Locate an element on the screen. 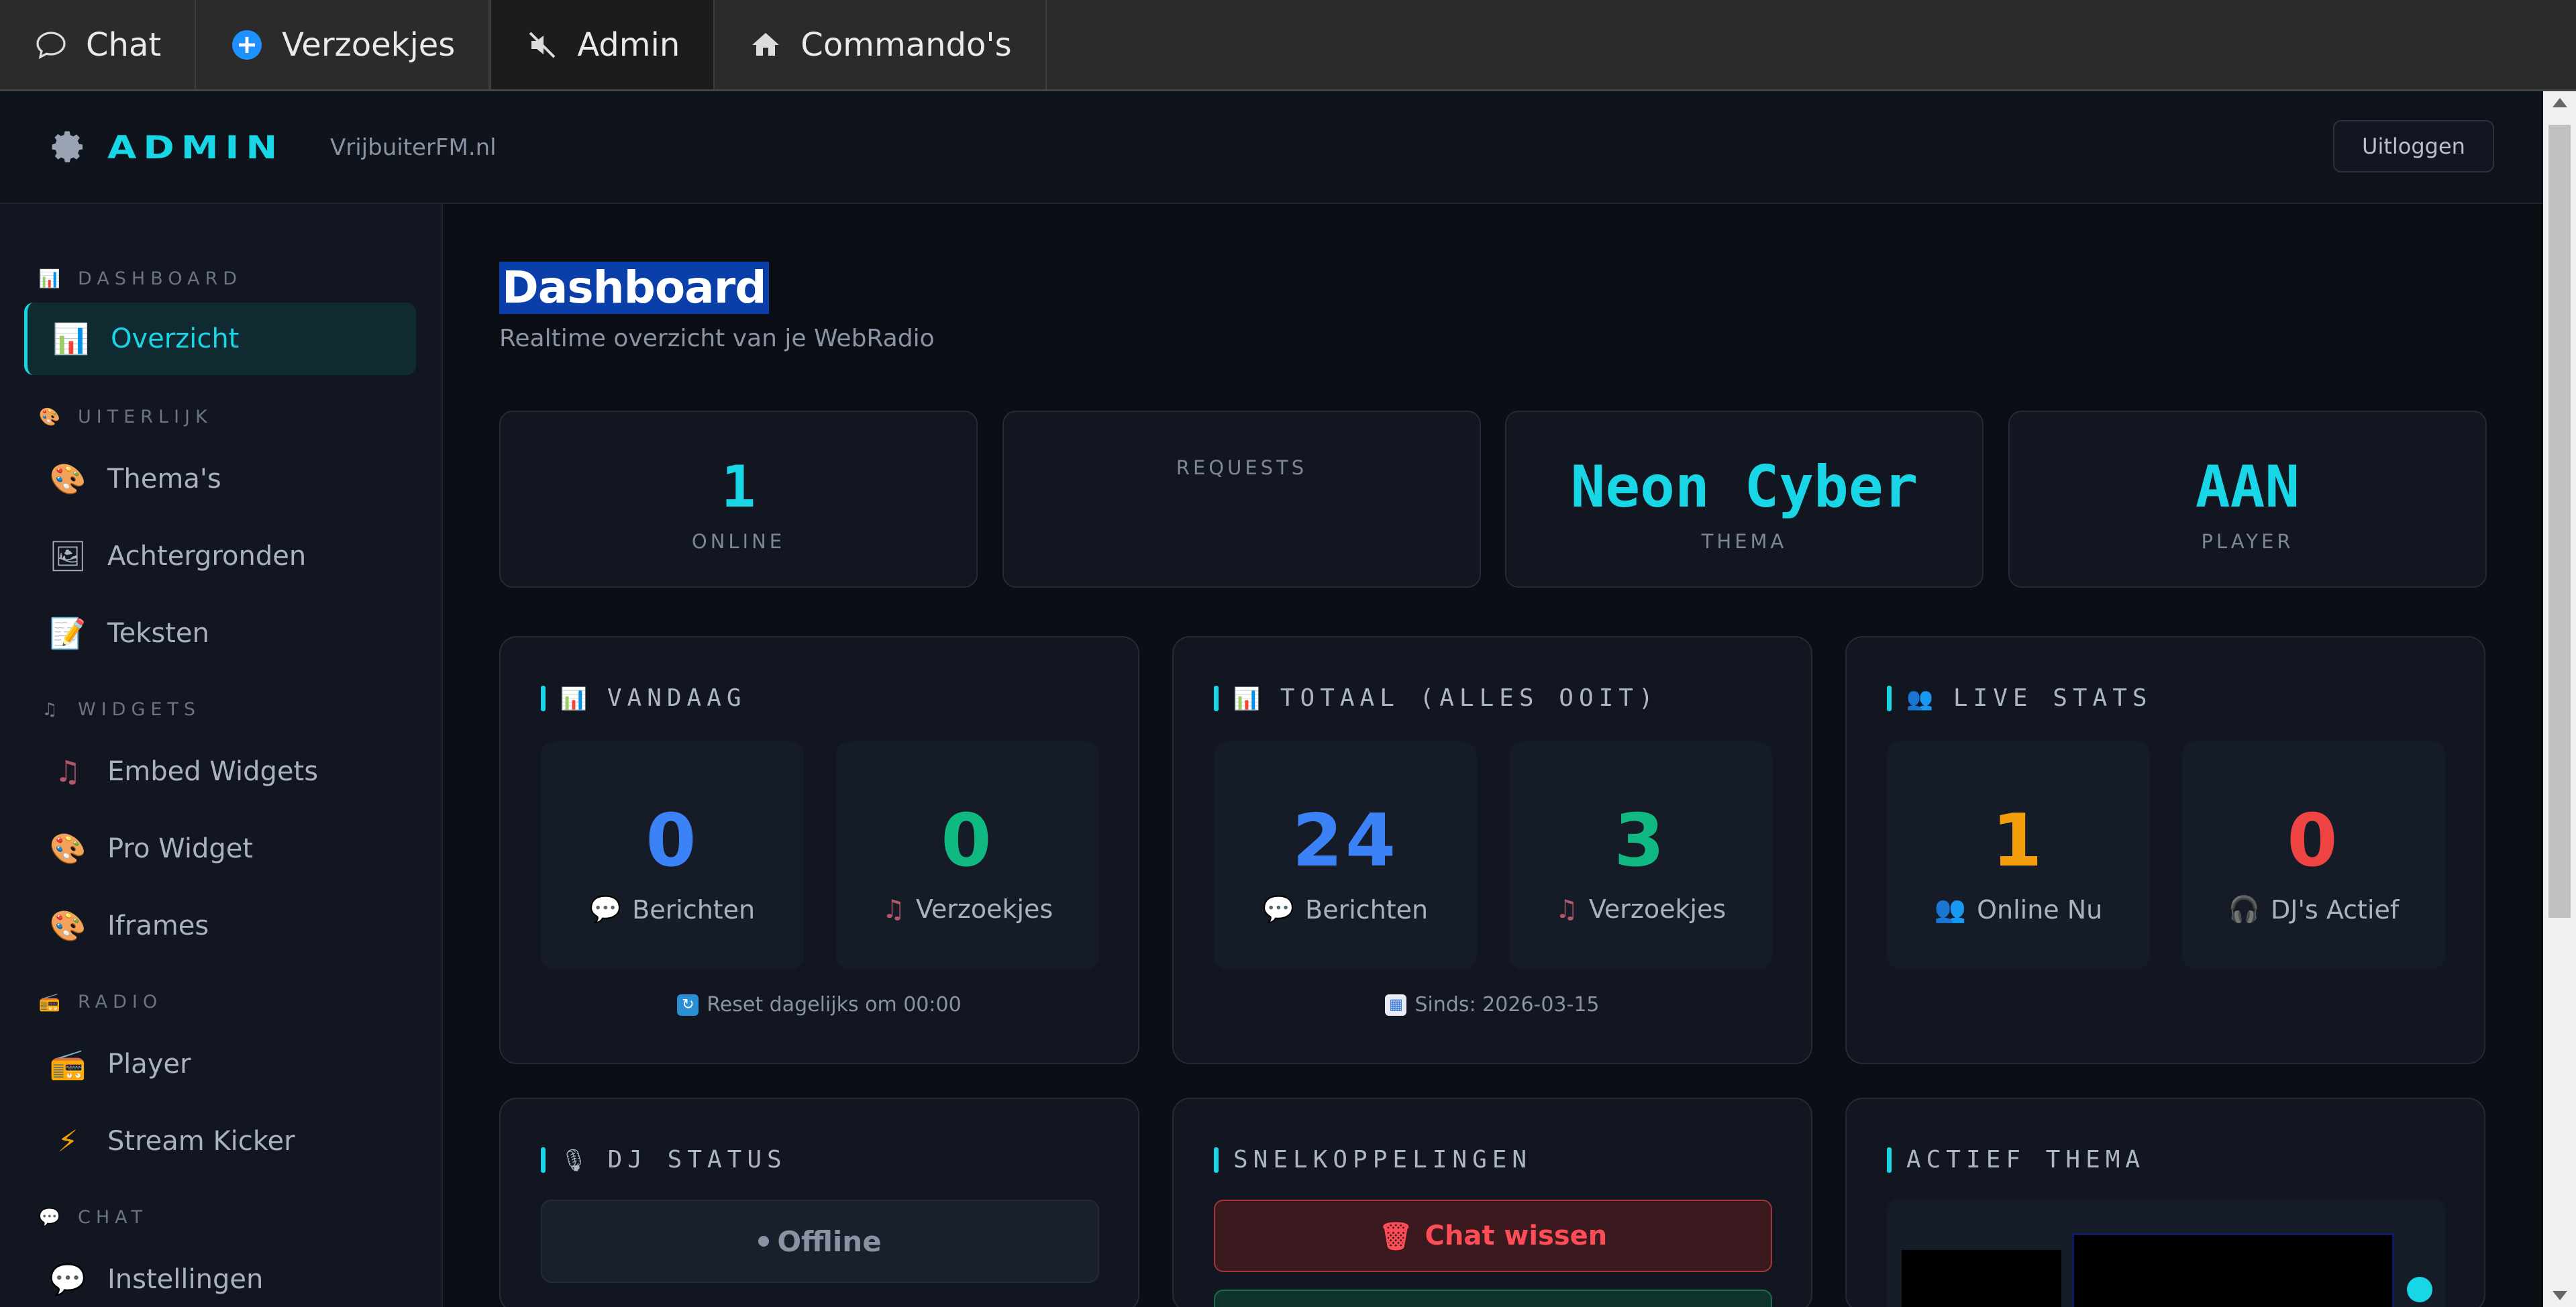 This screenshot has height=1307, width=2576. panel-footer-text: Sinds: 2026-03-15 is located at coordinates (1507, 1004).